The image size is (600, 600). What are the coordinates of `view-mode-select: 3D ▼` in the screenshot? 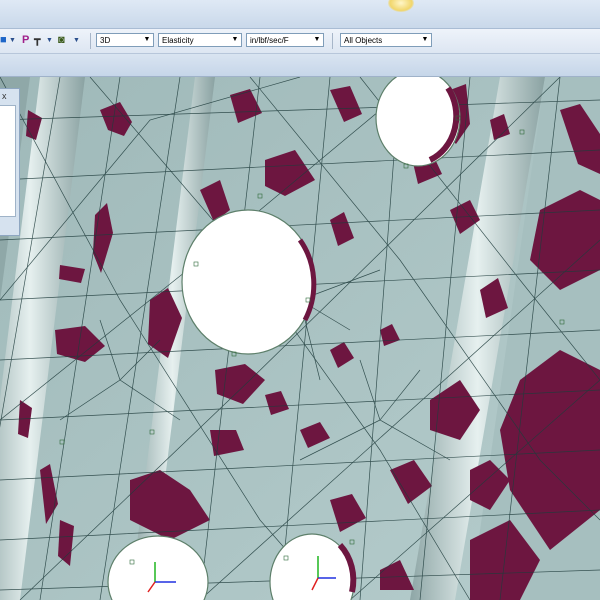 It's located at (125, 40).